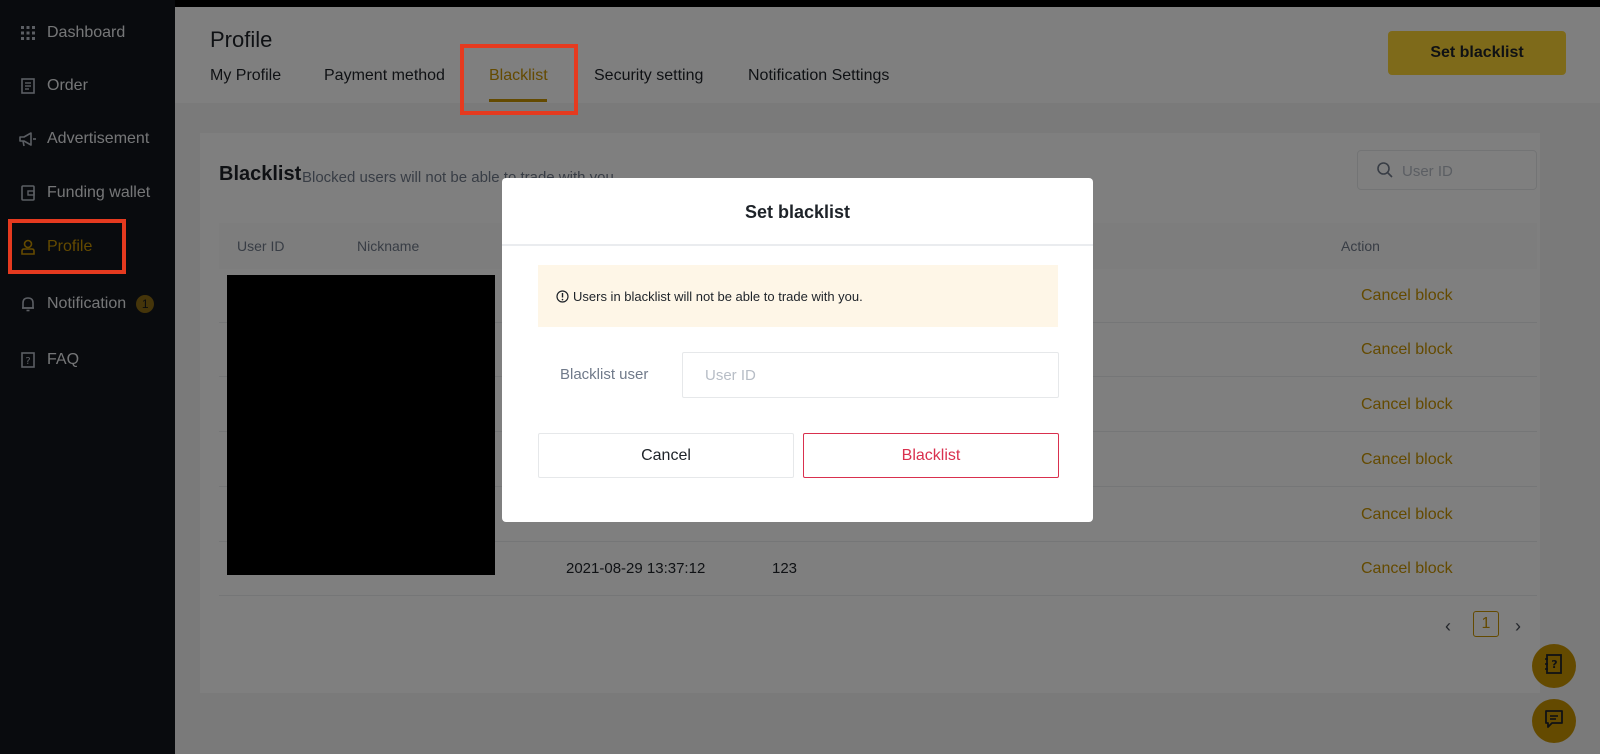 The width and height of the screenshot is (1600, 754). What do you see at coordinates (870, 375) in the screenshot?
I see `blacklist-user-input` at bounding box center [870, 375].